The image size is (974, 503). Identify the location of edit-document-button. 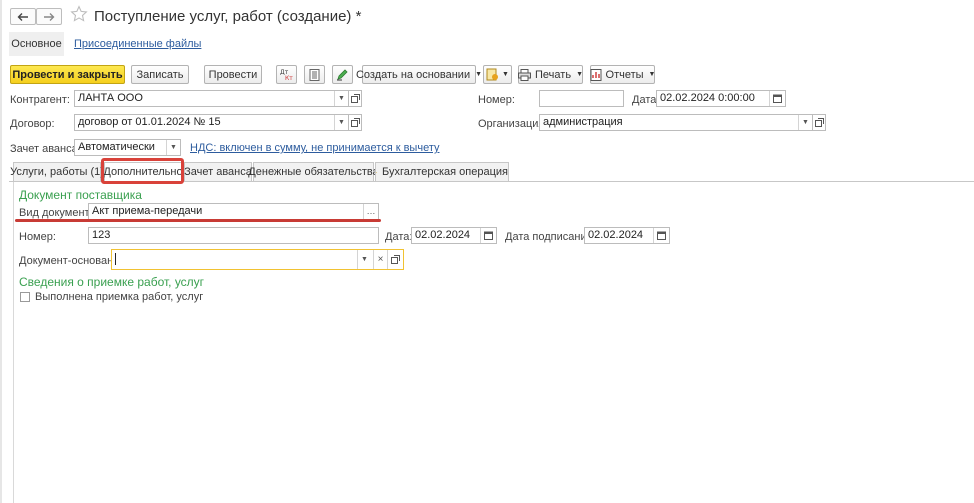
(342, 74).